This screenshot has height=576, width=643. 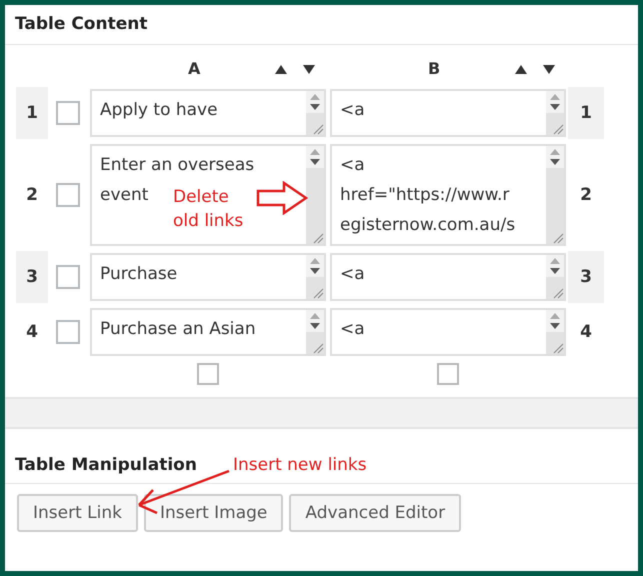 What do you see at coordinates (194, 68) in the screenshot?
I see `column-header: A` at bounding box center [194, 68].